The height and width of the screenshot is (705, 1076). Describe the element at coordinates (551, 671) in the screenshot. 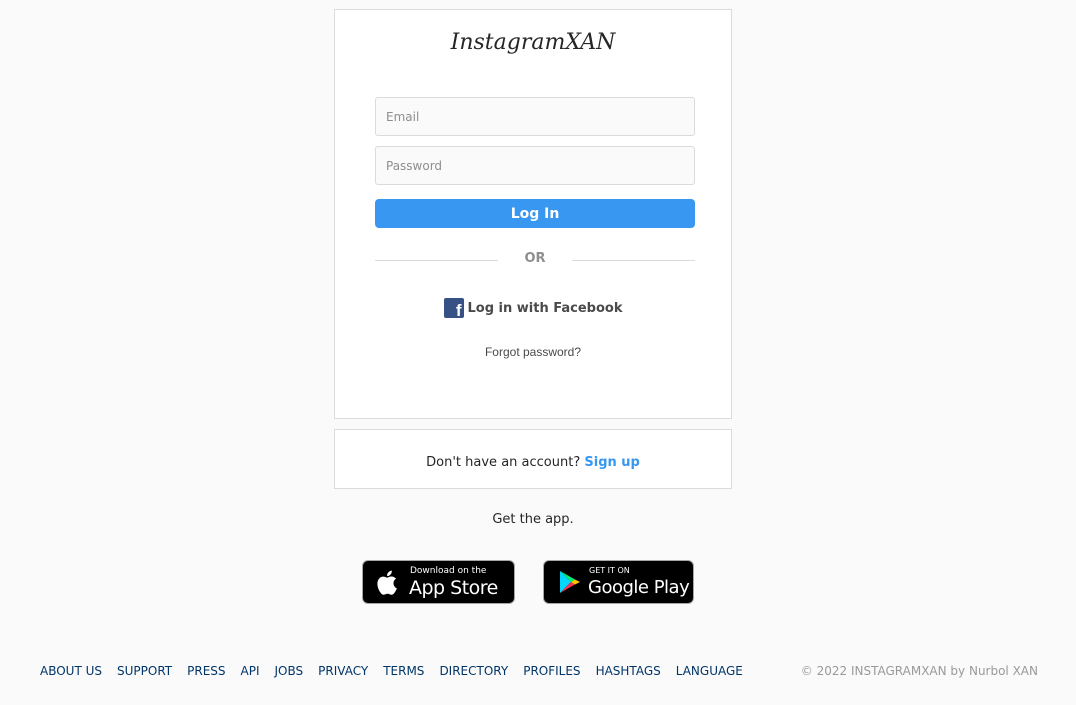

I see `footer-link-profiles: PROFILES` at that location.